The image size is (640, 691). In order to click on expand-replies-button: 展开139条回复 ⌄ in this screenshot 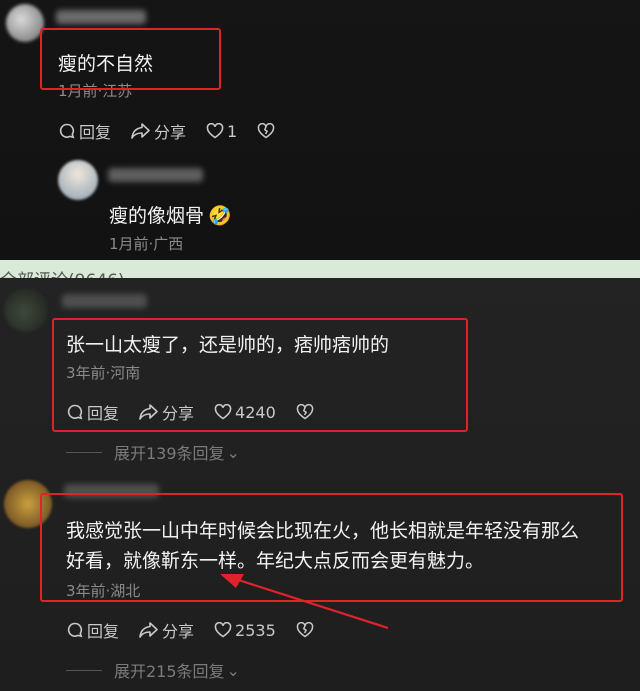, I will do `click(153, 452)`.